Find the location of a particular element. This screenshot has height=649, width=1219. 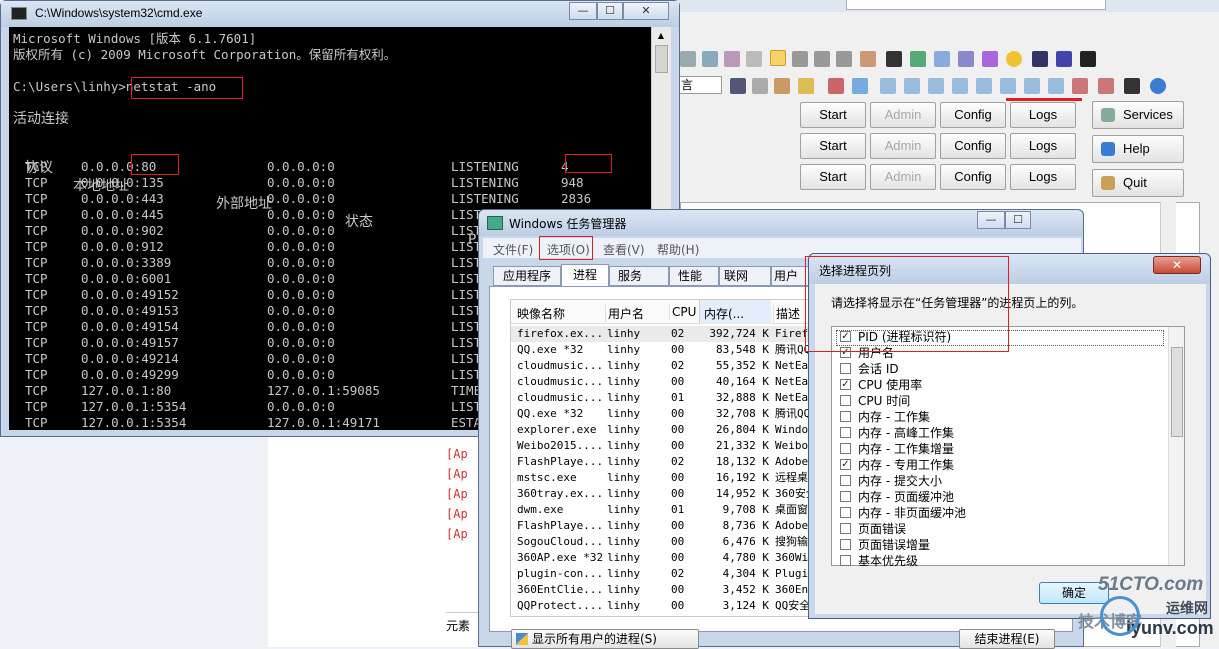

justify-icon is located at coordinates (844, 59).